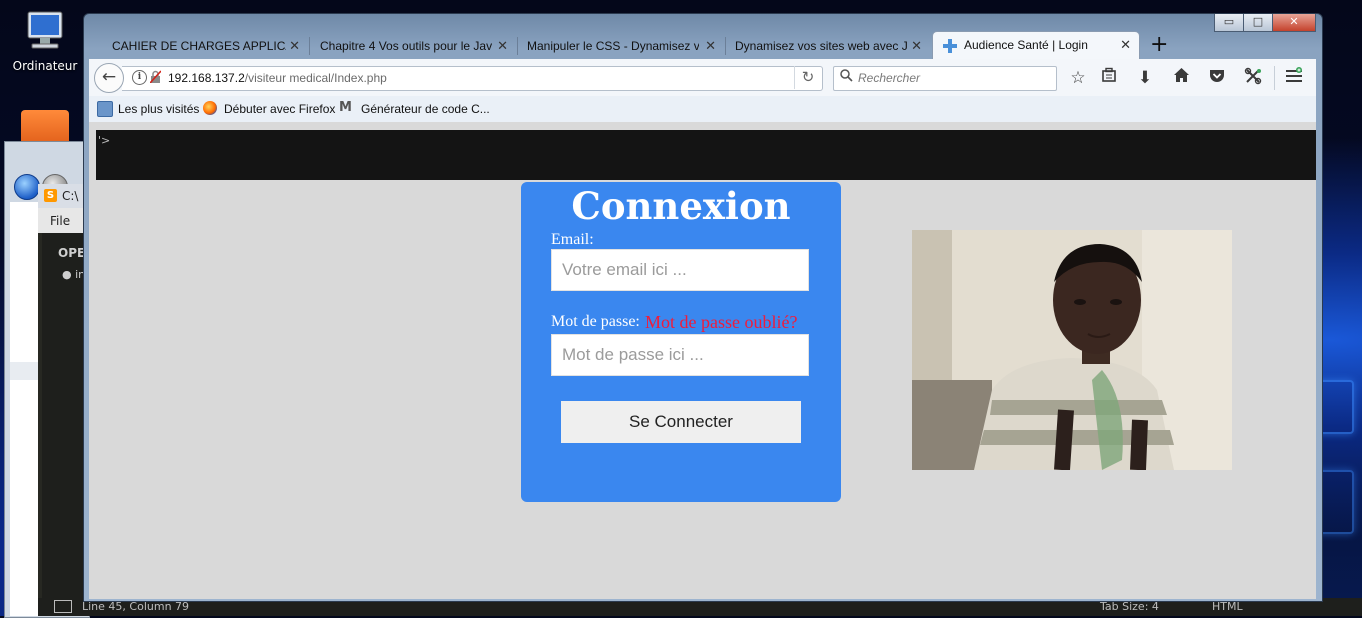 The height and width of the screenshot is (618, 1362). I want to click on reload-icon: ↻, so click(807, 77).